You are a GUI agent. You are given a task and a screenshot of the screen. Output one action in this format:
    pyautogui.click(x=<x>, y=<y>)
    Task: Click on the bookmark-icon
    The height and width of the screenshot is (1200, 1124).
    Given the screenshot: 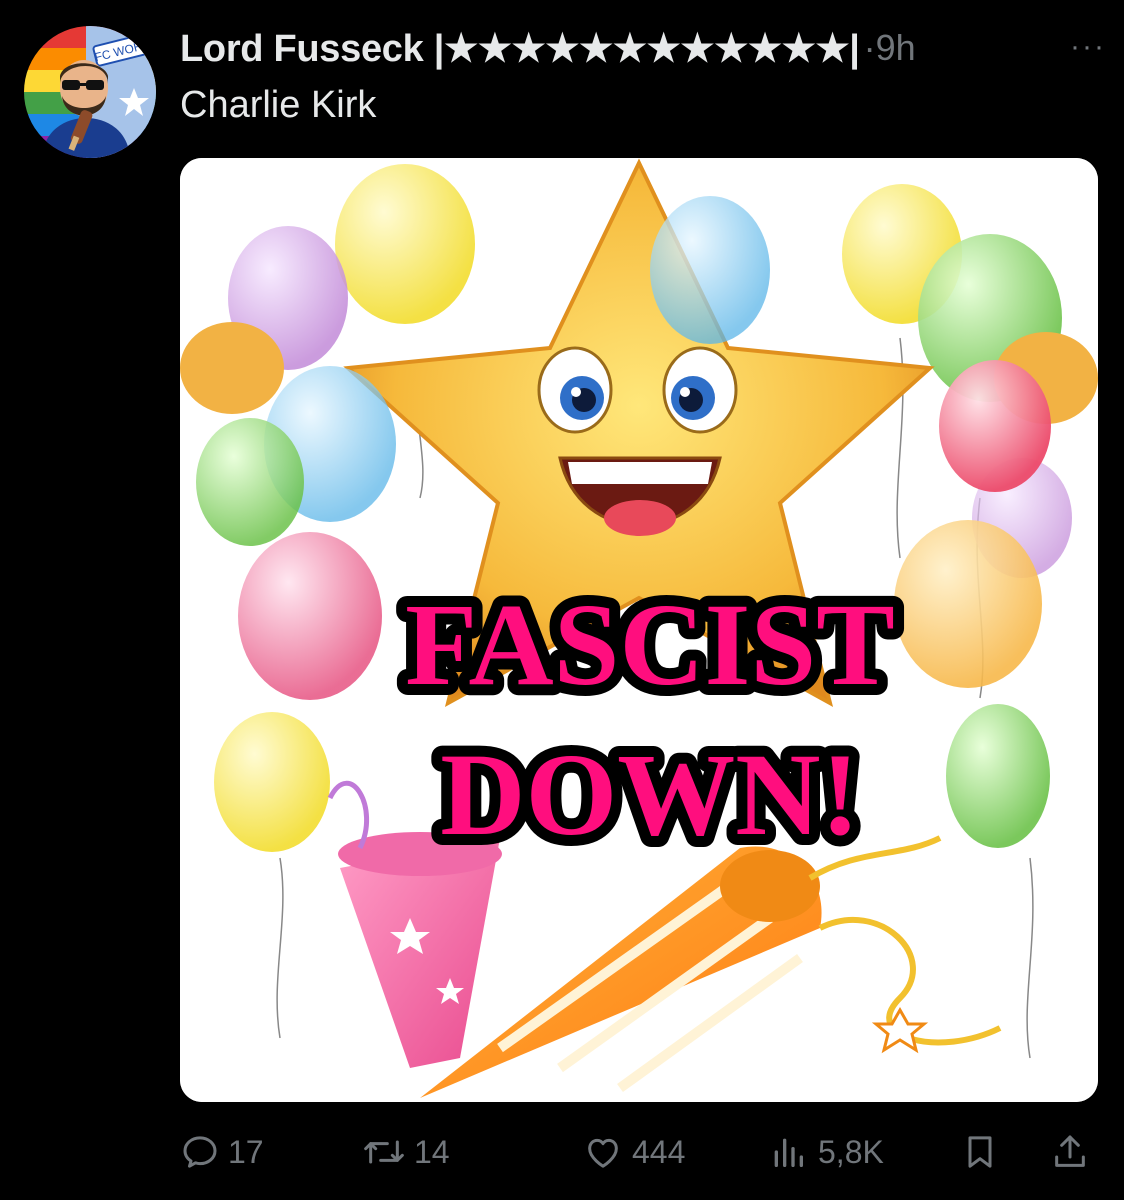 What is the action you would take?
    pyautogui.click(x=980, y=1152)
    